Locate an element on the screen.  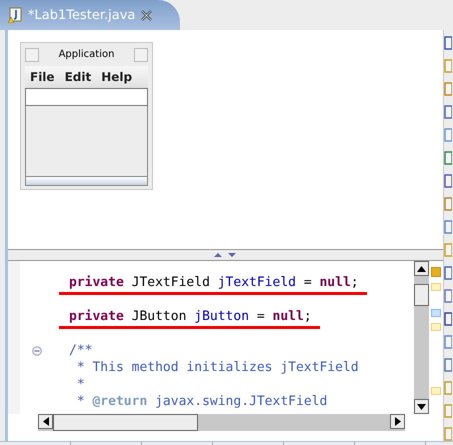
code-line: /** is located at coordinates (80, 350).